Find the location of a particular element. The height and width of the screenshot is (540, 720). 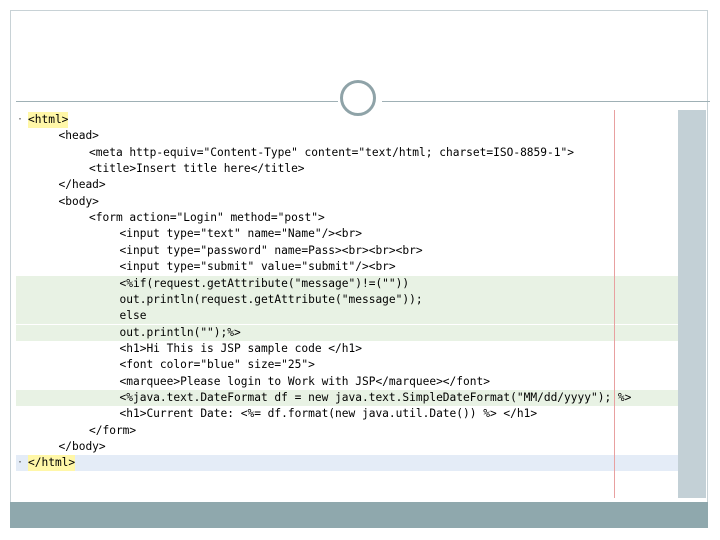

code-line: </head> is located at coordinates (347, 185).